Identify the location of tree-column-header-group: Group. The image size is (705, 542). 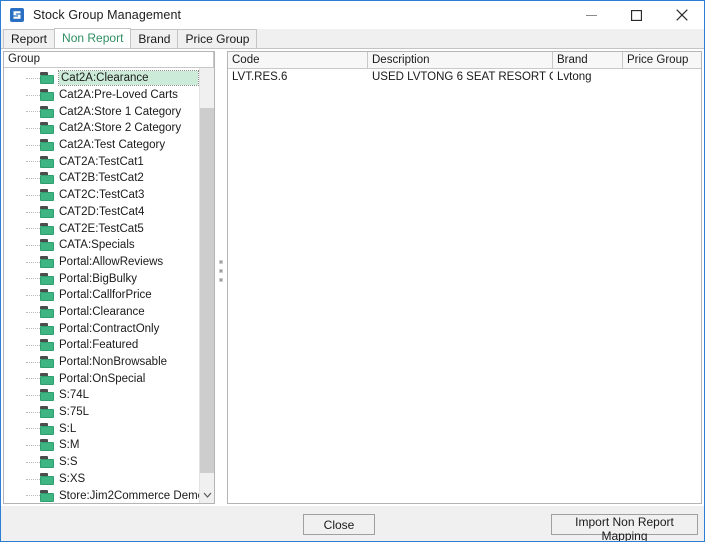
(109, 60).